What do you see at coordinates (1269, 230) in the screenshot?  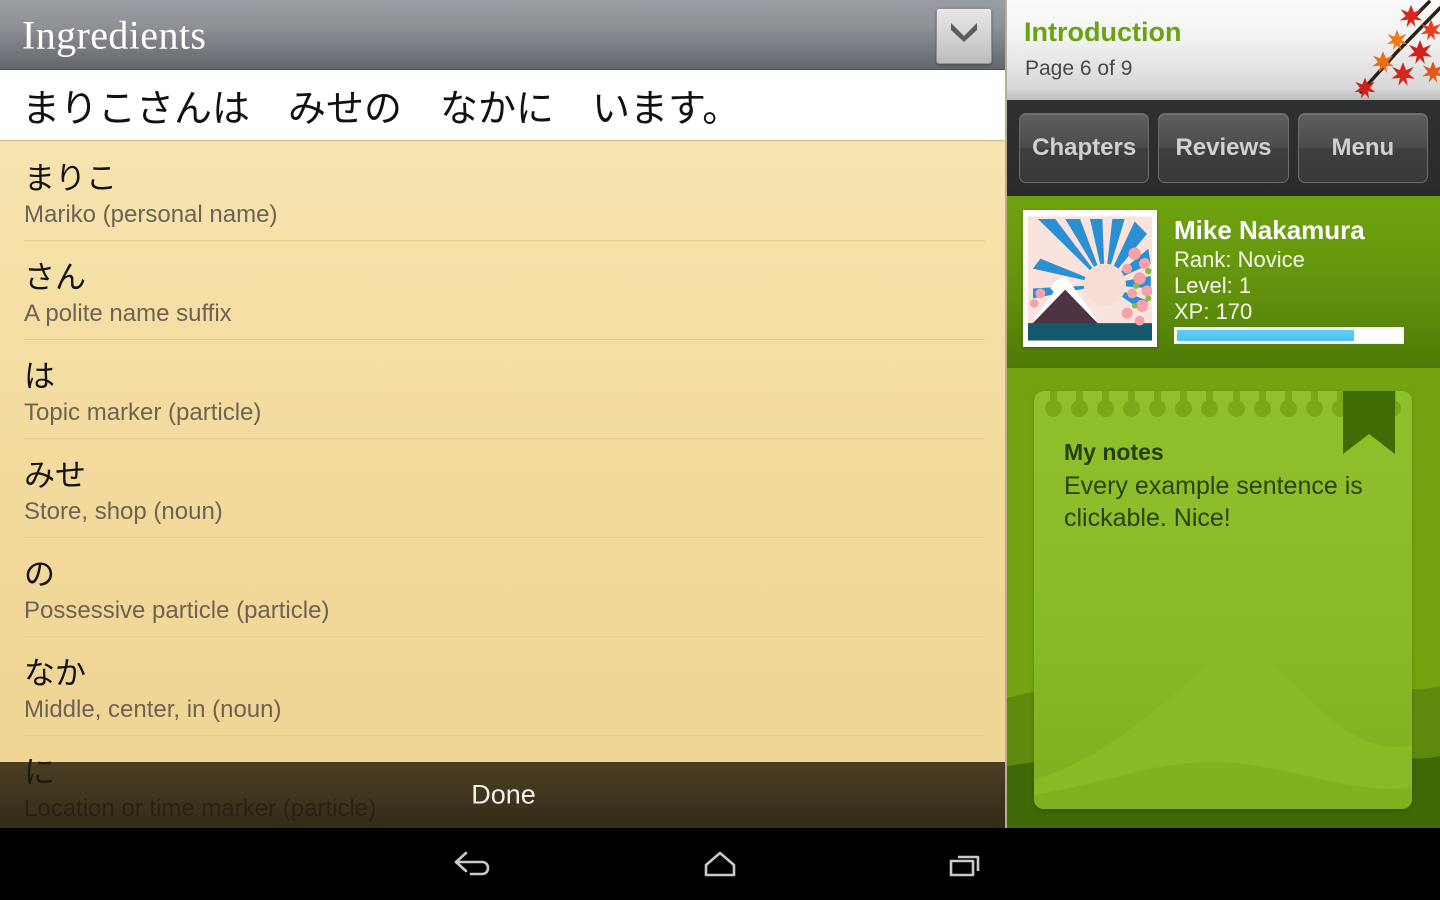 I see `profile-name: Mike Nakamura` at bounding box center [1269, 230].